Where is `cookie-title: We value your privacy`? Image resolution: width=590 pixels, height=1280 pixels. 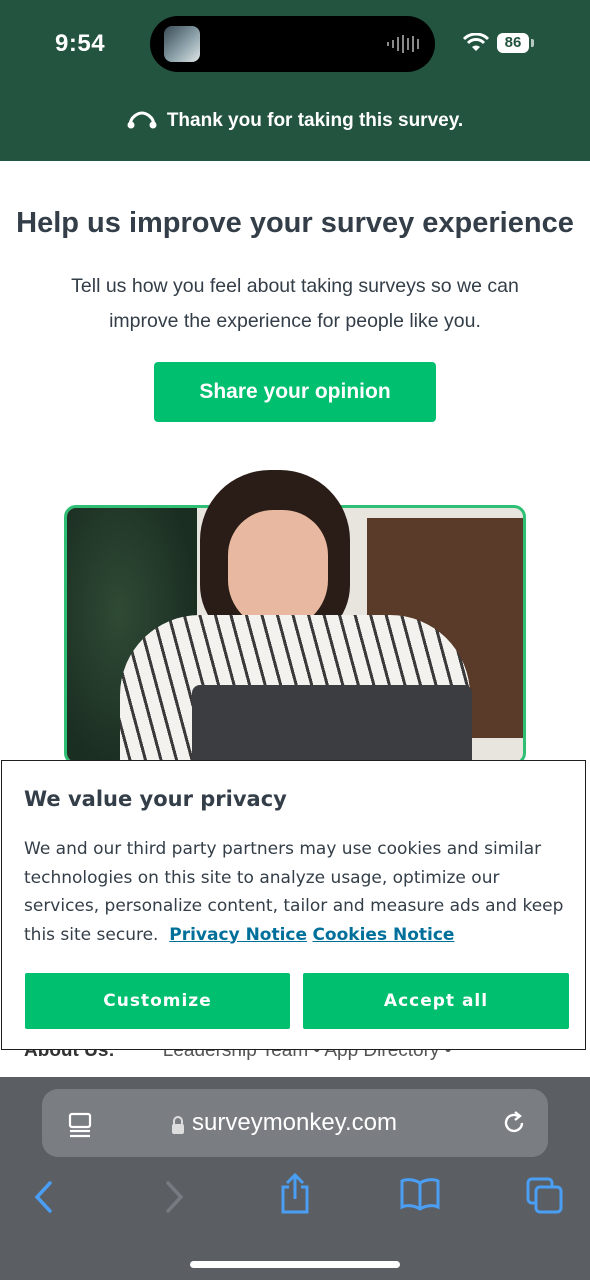
cookie-title: We value your privacy is located at coordinates (155, 799).